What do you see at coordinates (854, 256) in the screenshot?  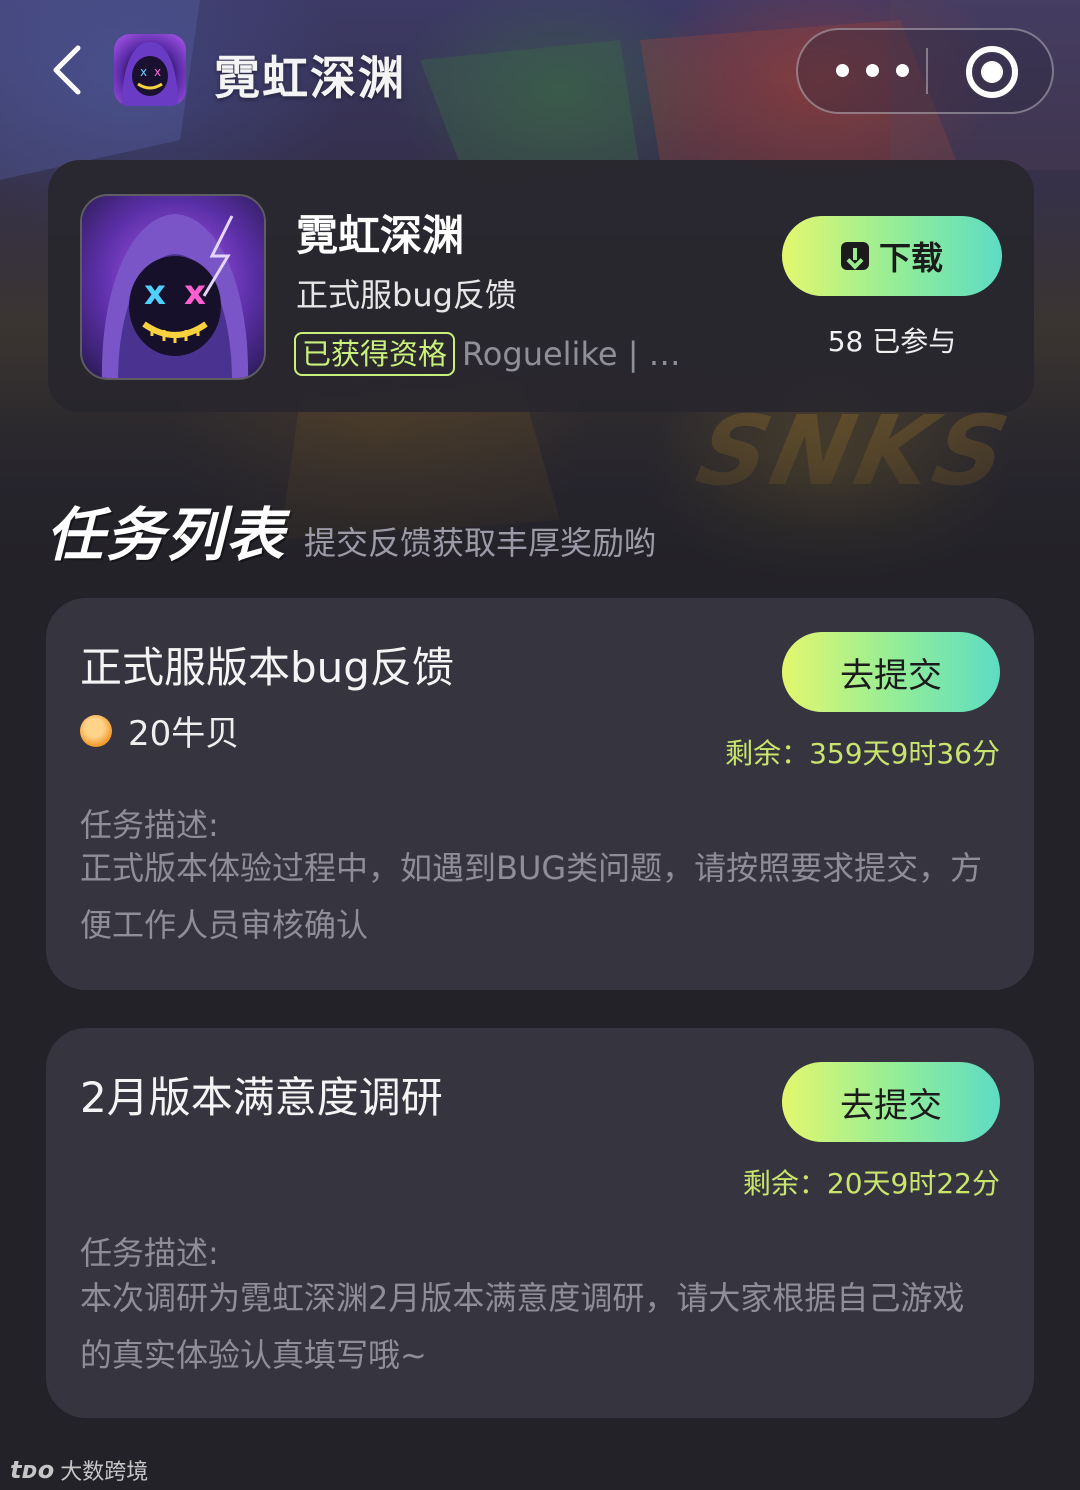 I see `download-icon` at bounding box center [854, 256].